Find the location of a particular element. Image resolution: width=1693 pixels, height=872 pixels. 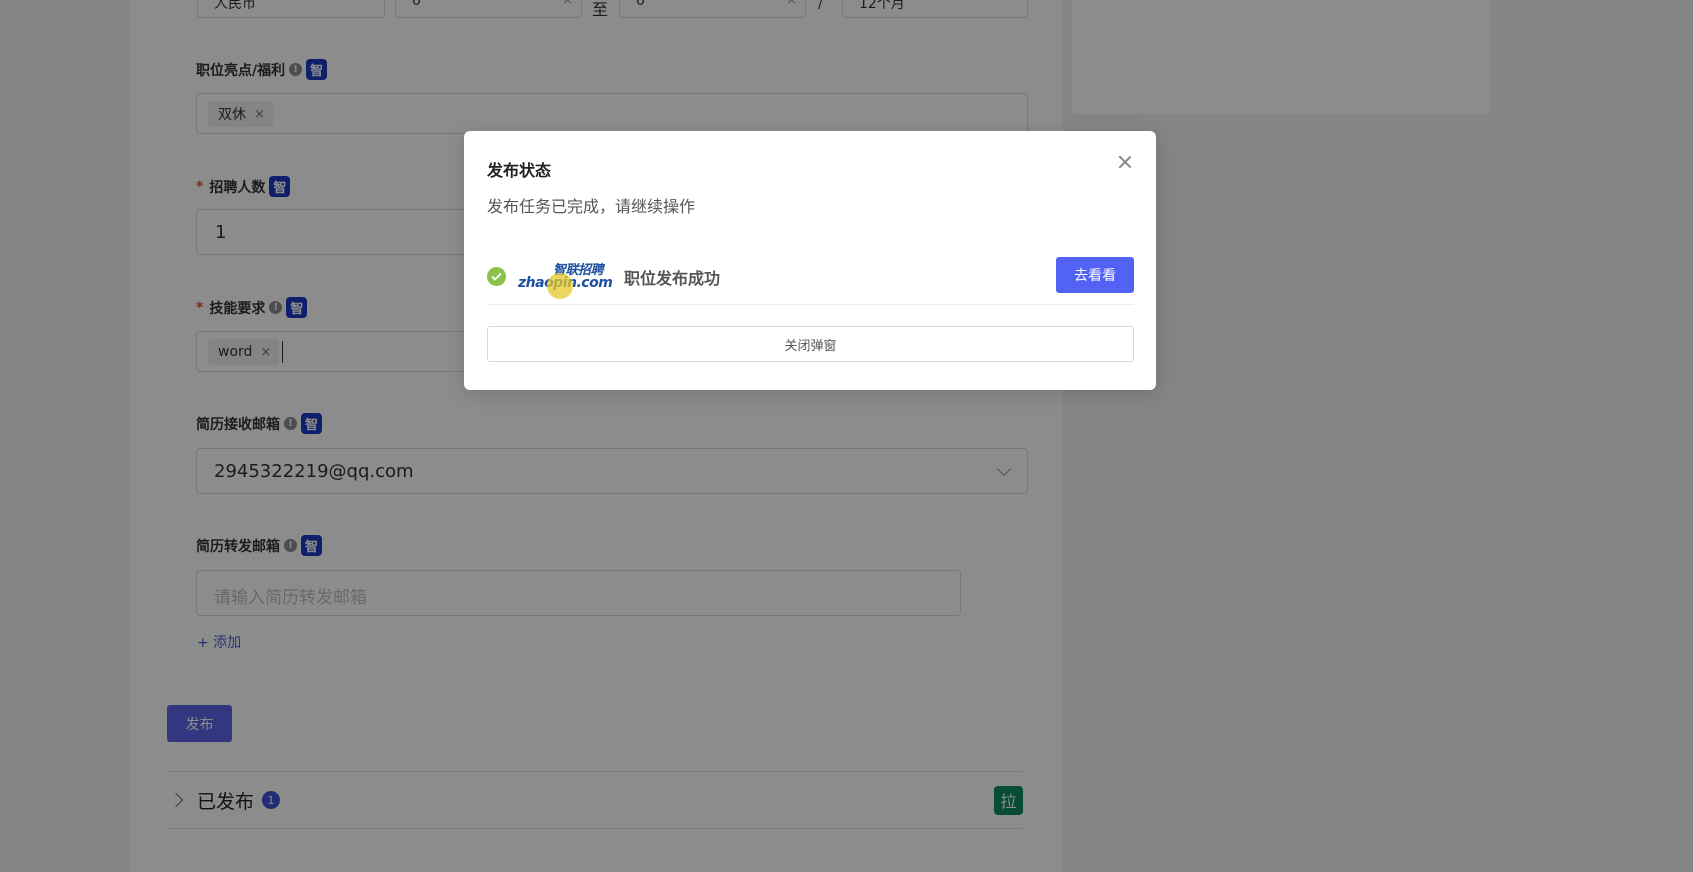

check-circle-icon is located at coordinates (496, 276).